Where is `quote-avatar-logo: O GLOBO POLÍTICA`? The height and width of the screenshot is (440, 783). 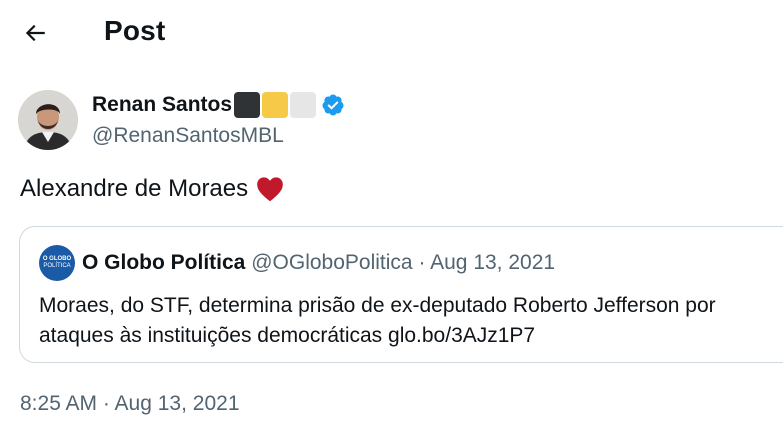 quote-avatar-logo: O GLOBO POLÍTICA is located at coordinates (57, 263).